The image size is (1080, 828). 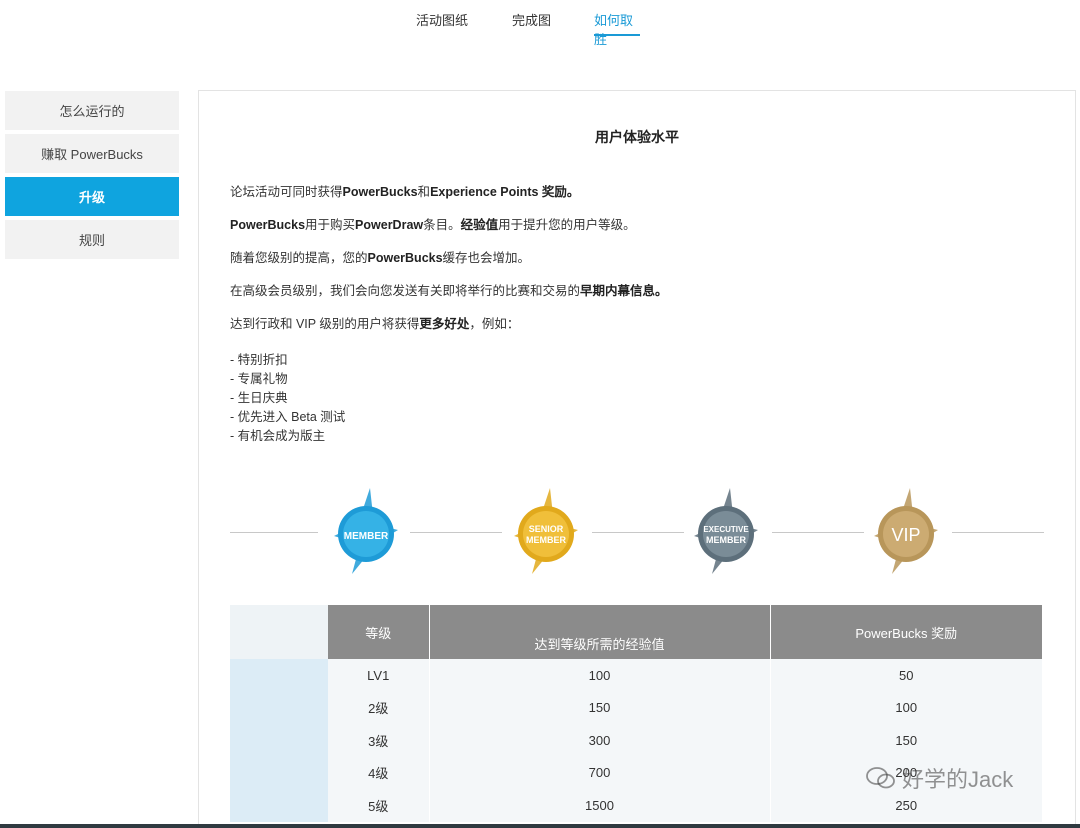 I want to click on member-badge: MEMBER, so click(x=366, y=531).